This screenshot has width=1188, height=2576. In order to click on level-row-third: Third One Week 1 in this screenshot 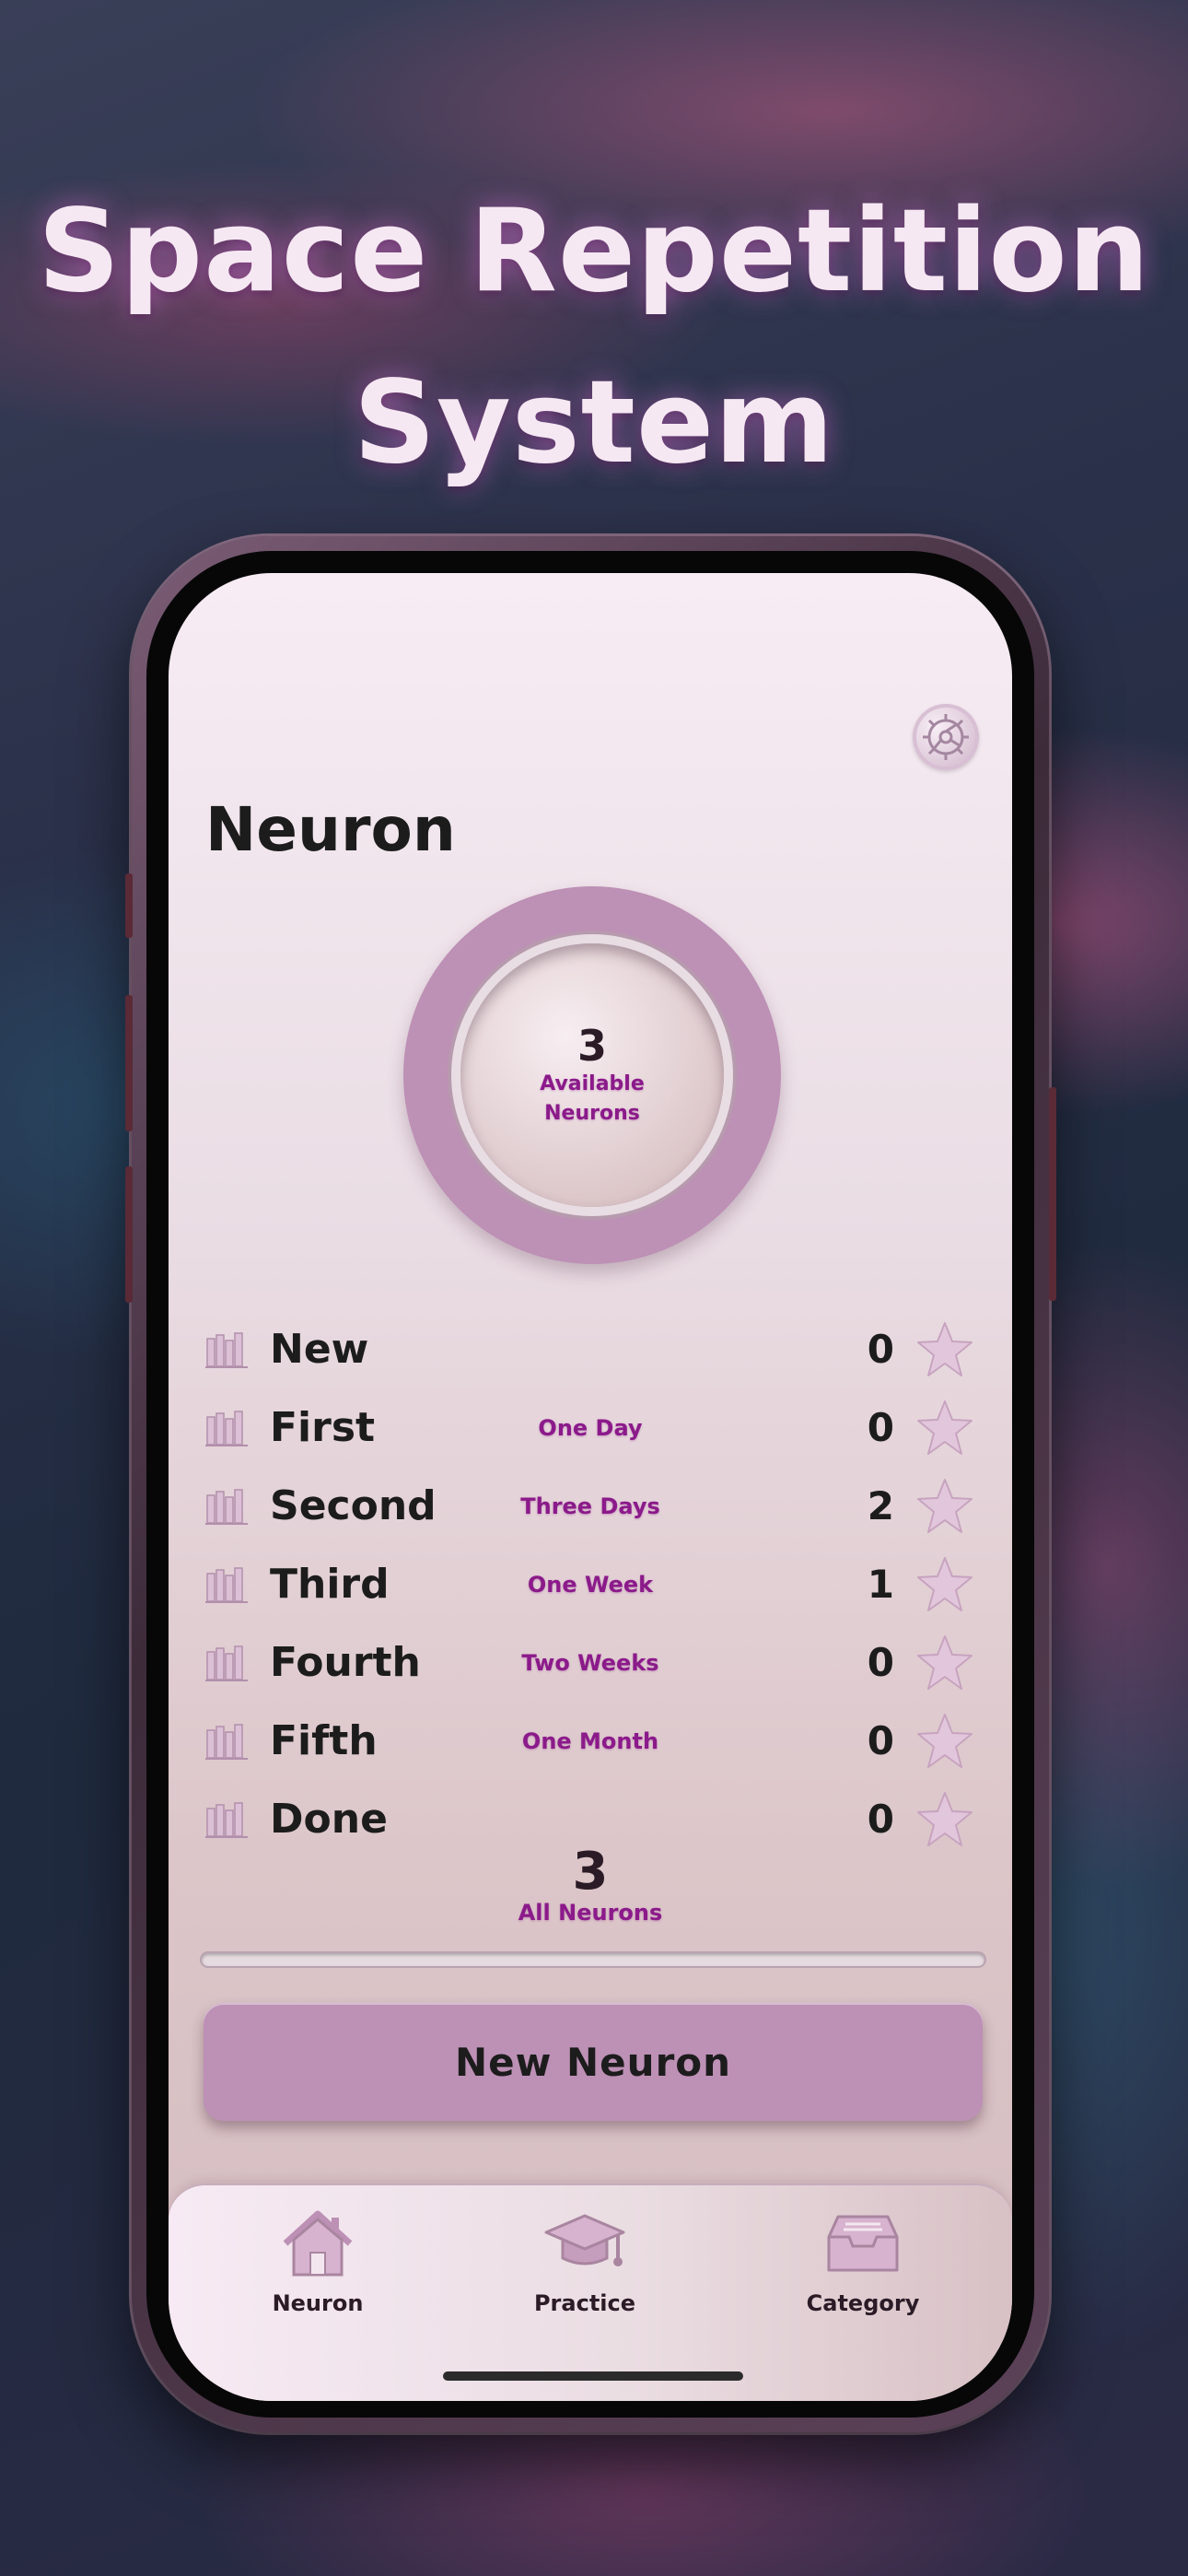, I will do `click(590, 1584)`.